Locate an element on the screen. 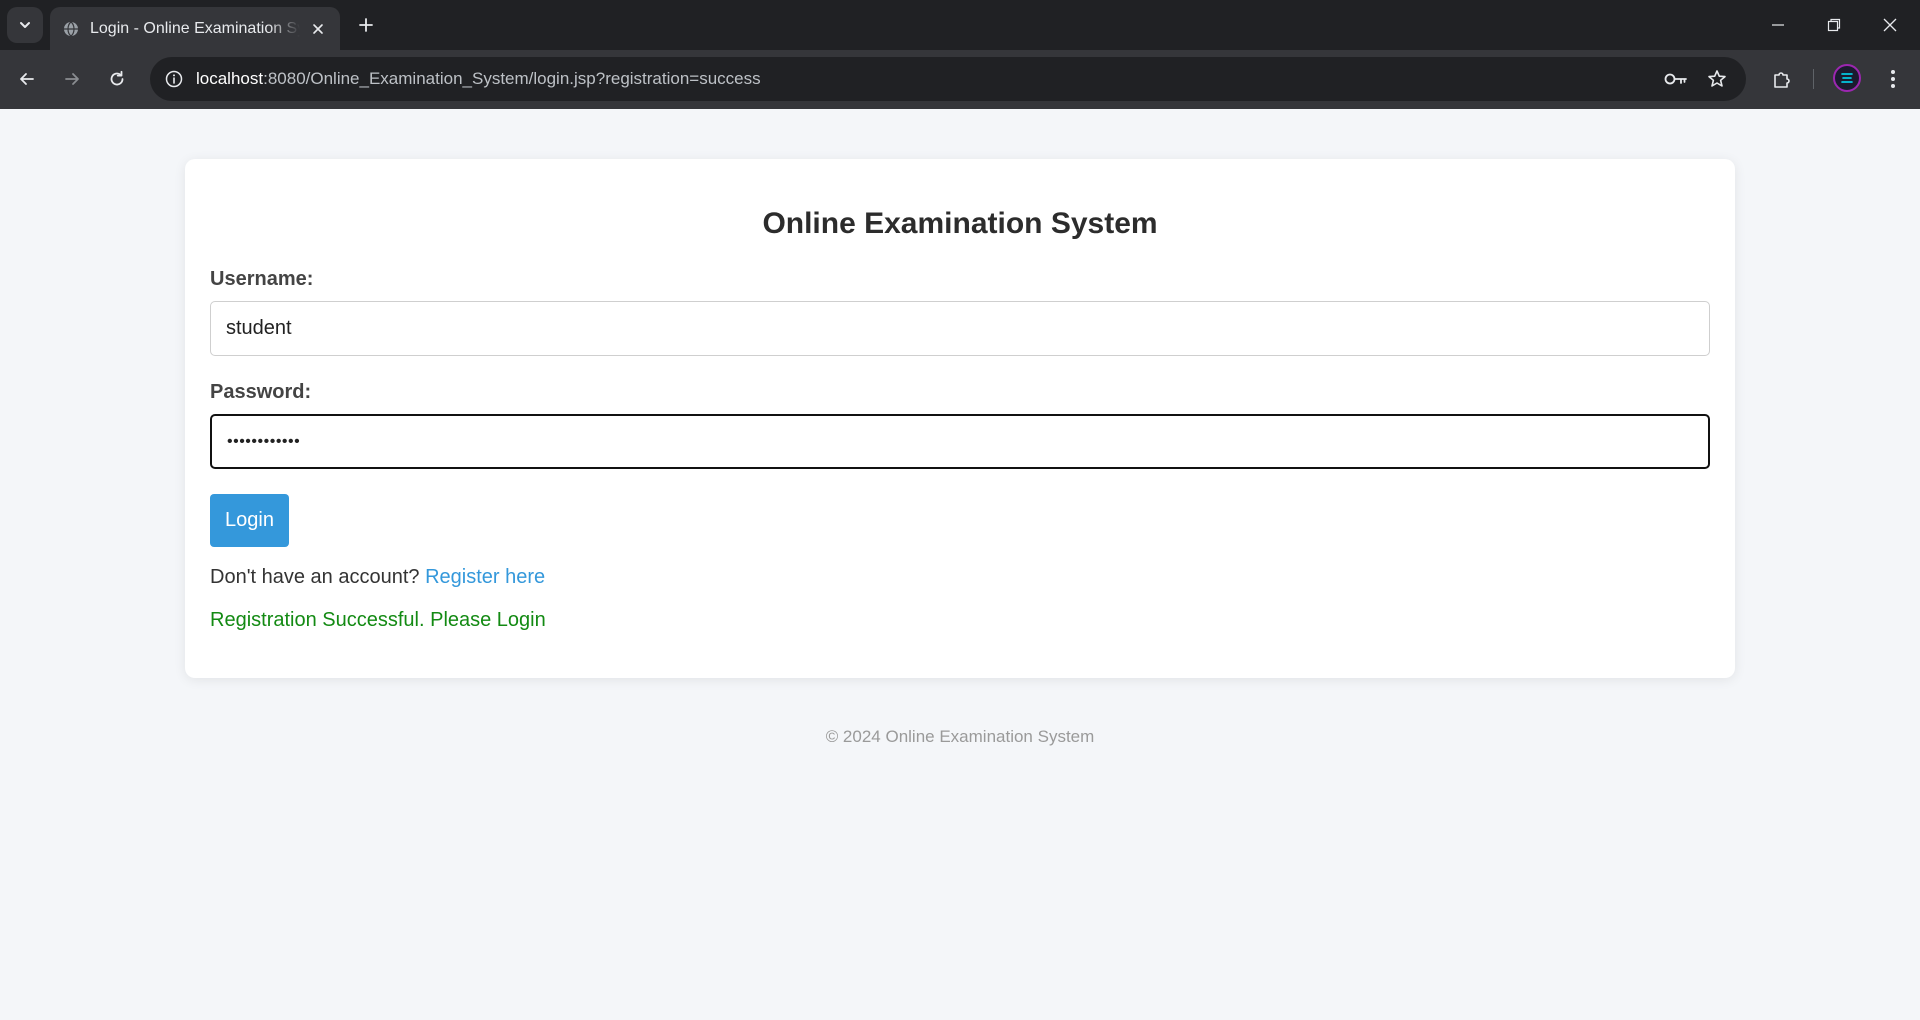 The image size is (1920, 1020). close-window-button is located at coordinates (1890, 25).